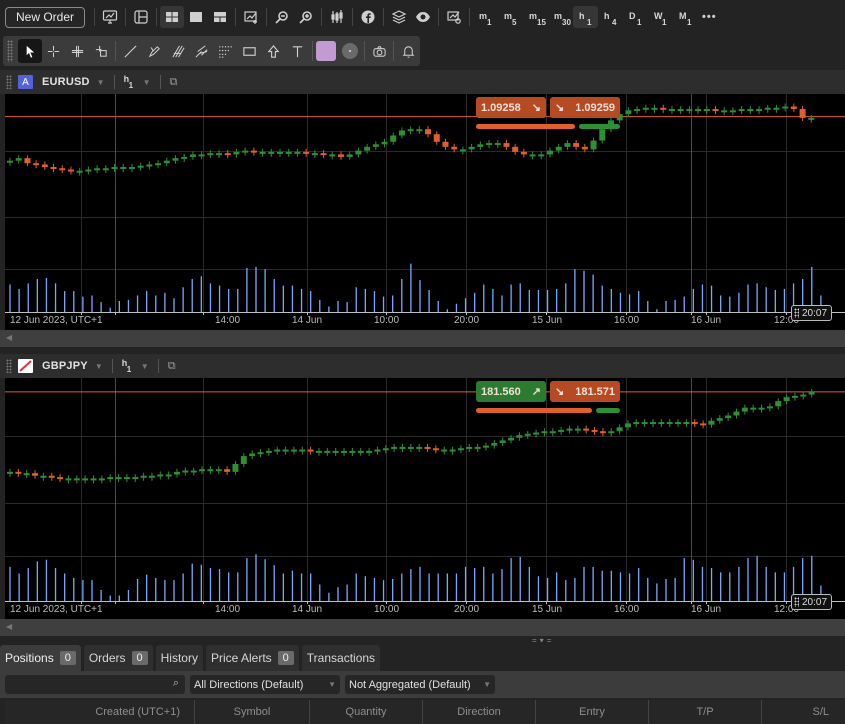 The height and width of the screenshot is (724, 845). What do you see at coordinates (350, 51) in the screenshot?
I see `line-width-picker` at bounding box center [350, 51].